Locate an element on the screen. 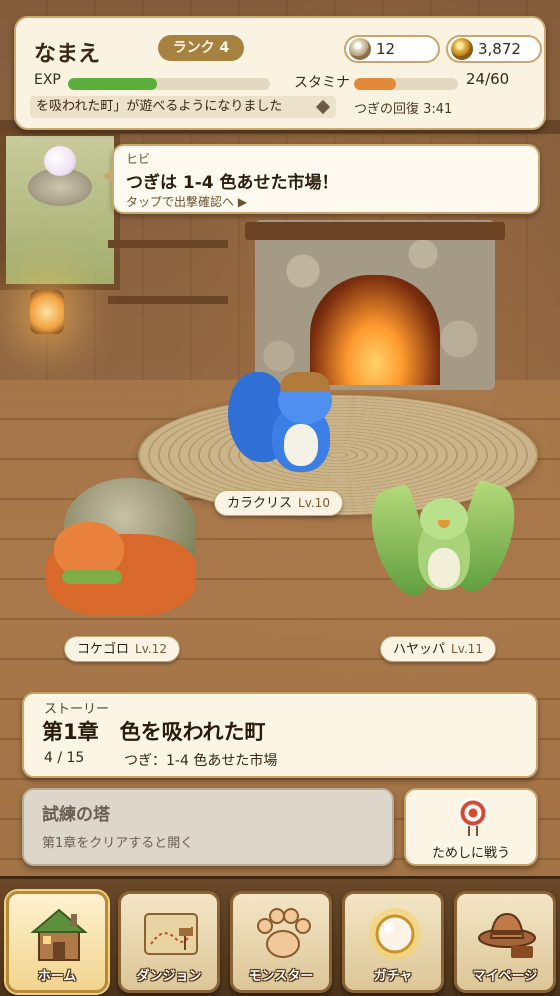  bottom-nav: ホーム ダンジョン モンスター ガチャ マイページ is located at coordinates (280, 936).